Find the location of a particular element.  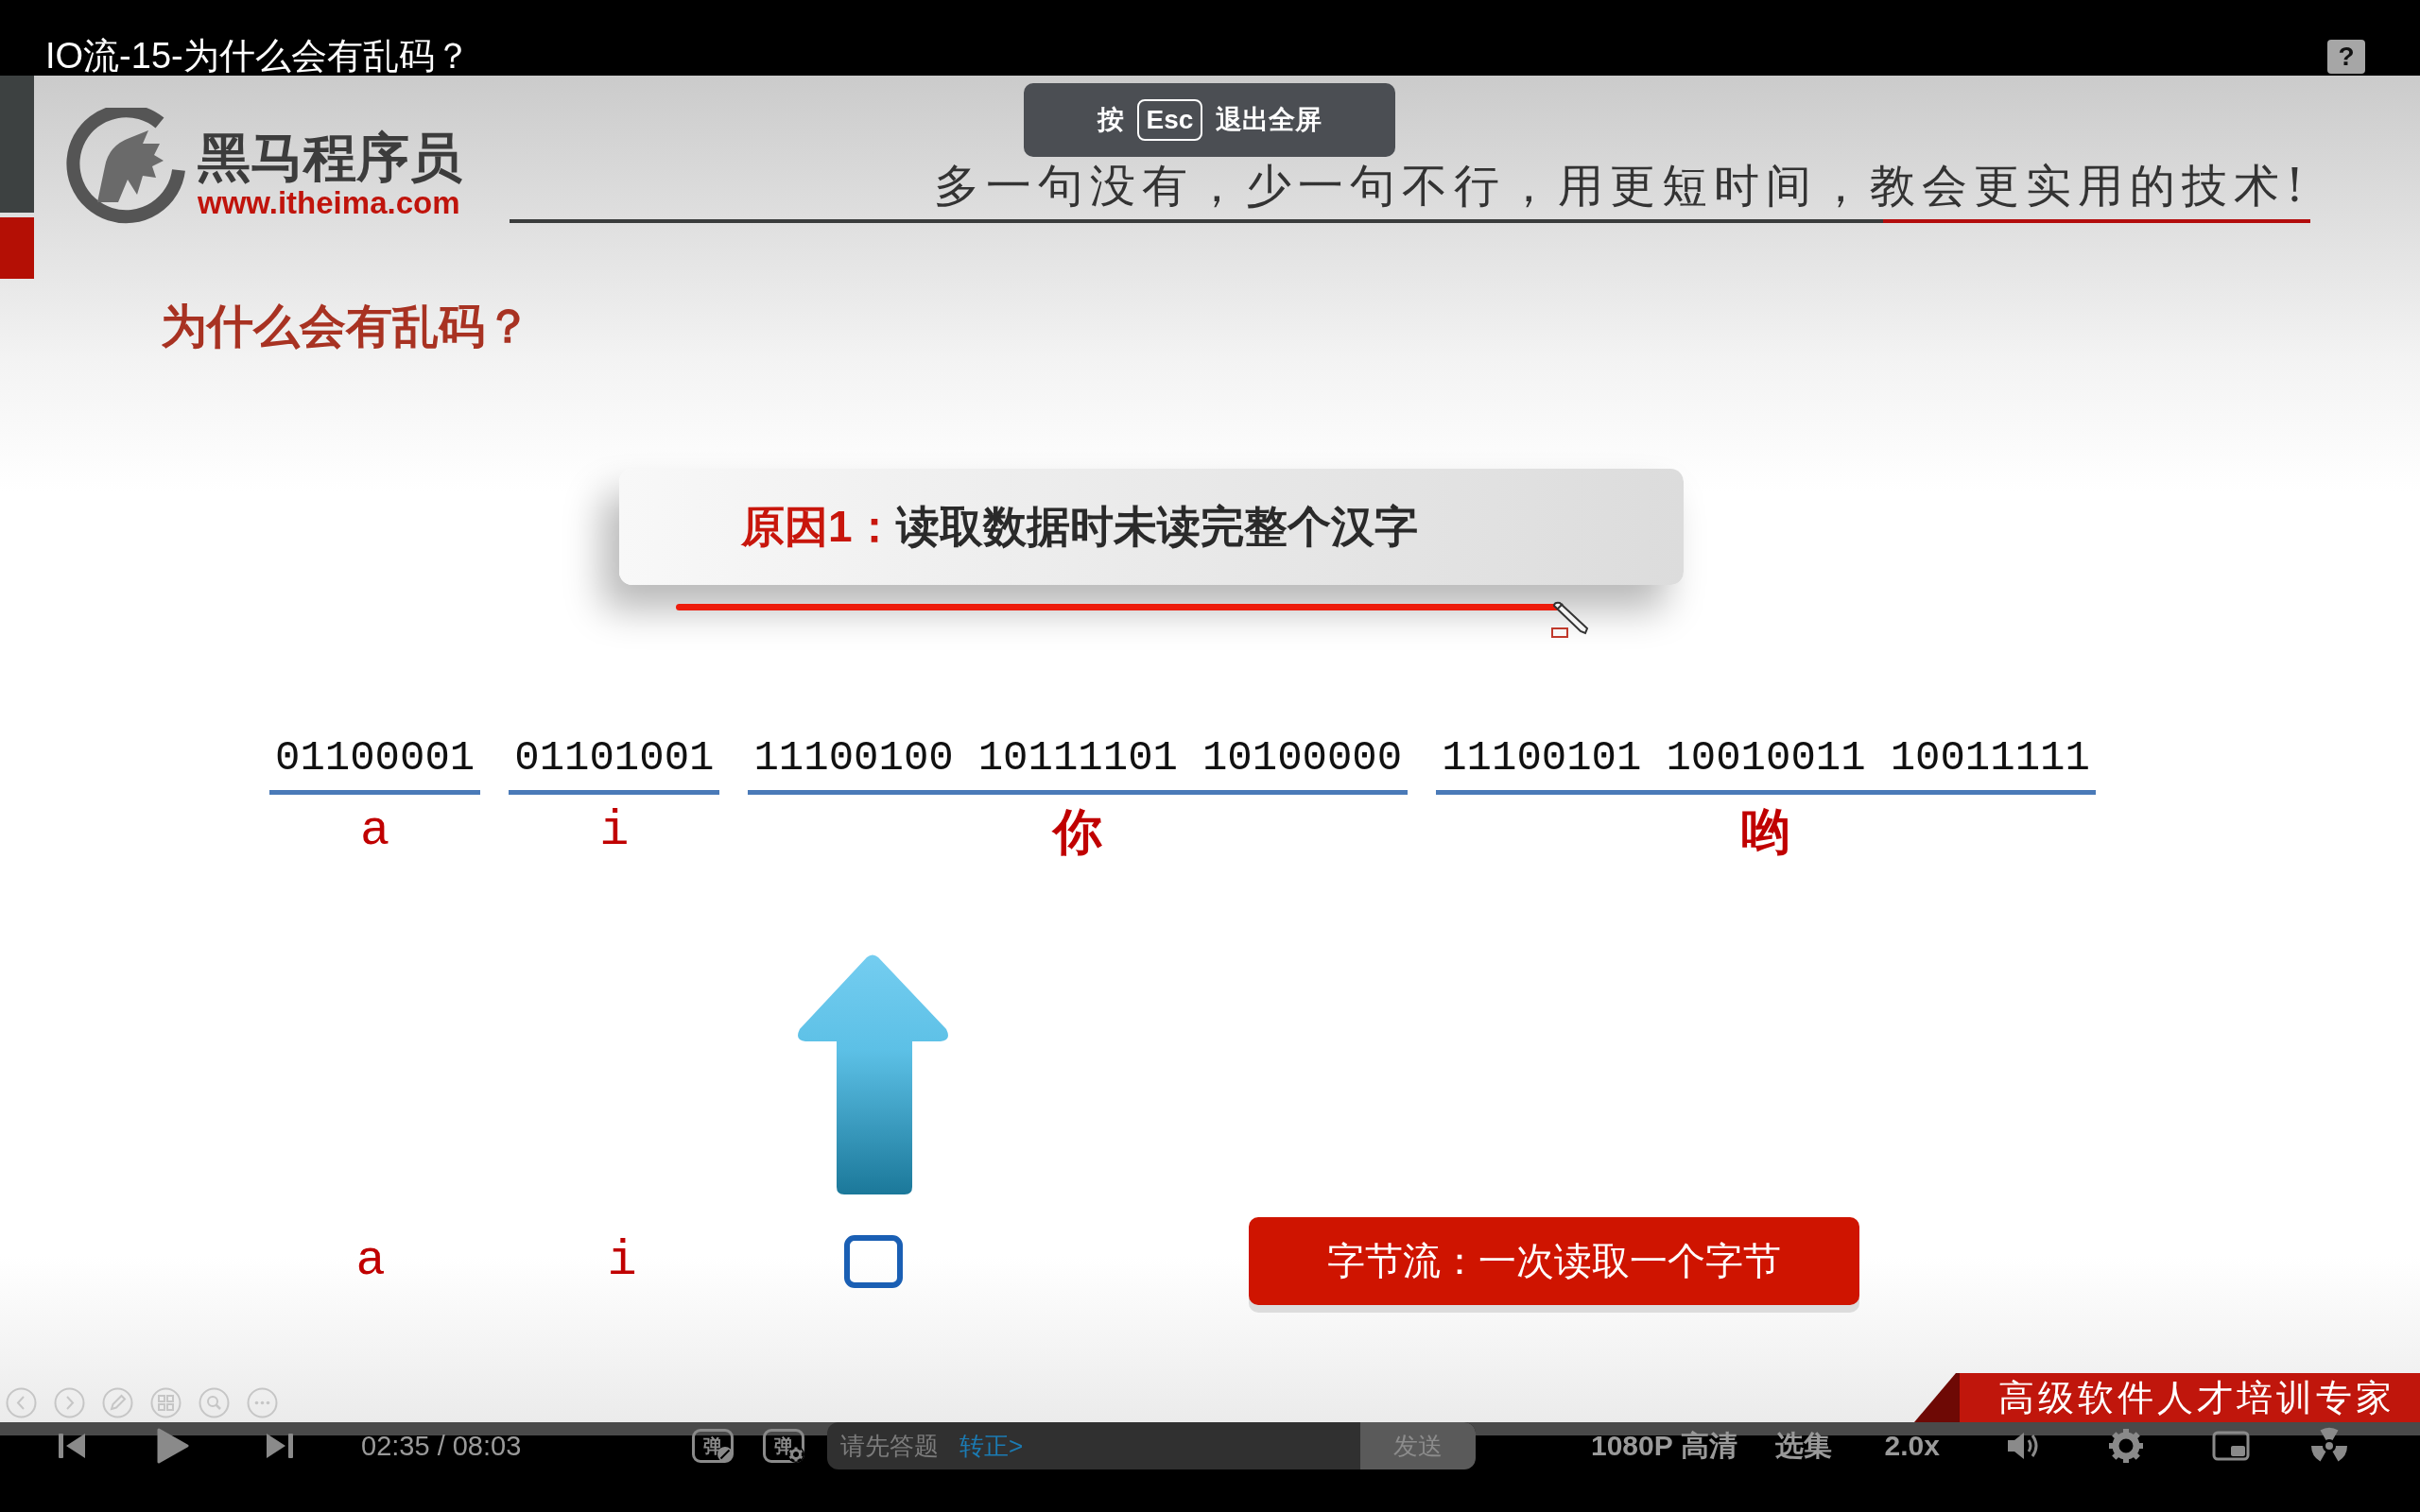

reason-text: 原因1：读取数据时未读完整个汉字 is located at coordinates (1079, 526).